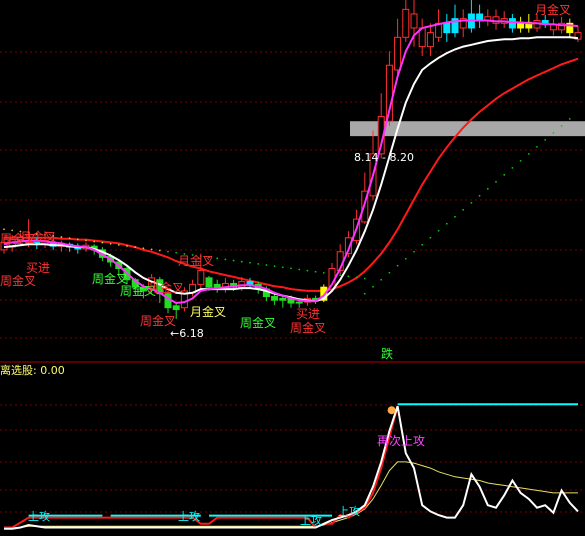 This screenshot has width=585, height=536. Describe the element at coordinates (32, 370) in the screenshot. I see `indicator-panel-title: 离选股: 0.00` at that location.